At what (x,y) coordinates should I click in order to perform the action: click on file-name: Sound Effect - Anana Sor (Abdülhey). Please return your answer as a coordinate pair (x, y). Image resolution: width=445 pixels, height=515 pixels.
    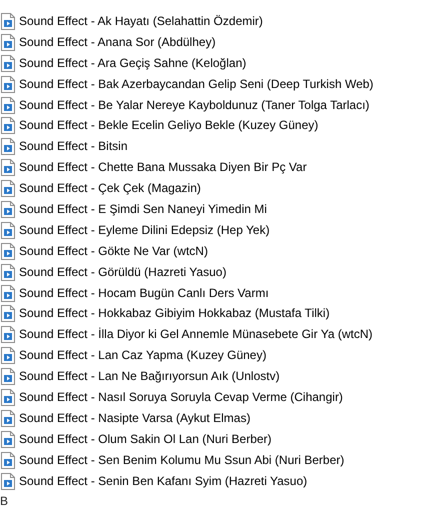
    Looking at the image, I should click on (117, 42).